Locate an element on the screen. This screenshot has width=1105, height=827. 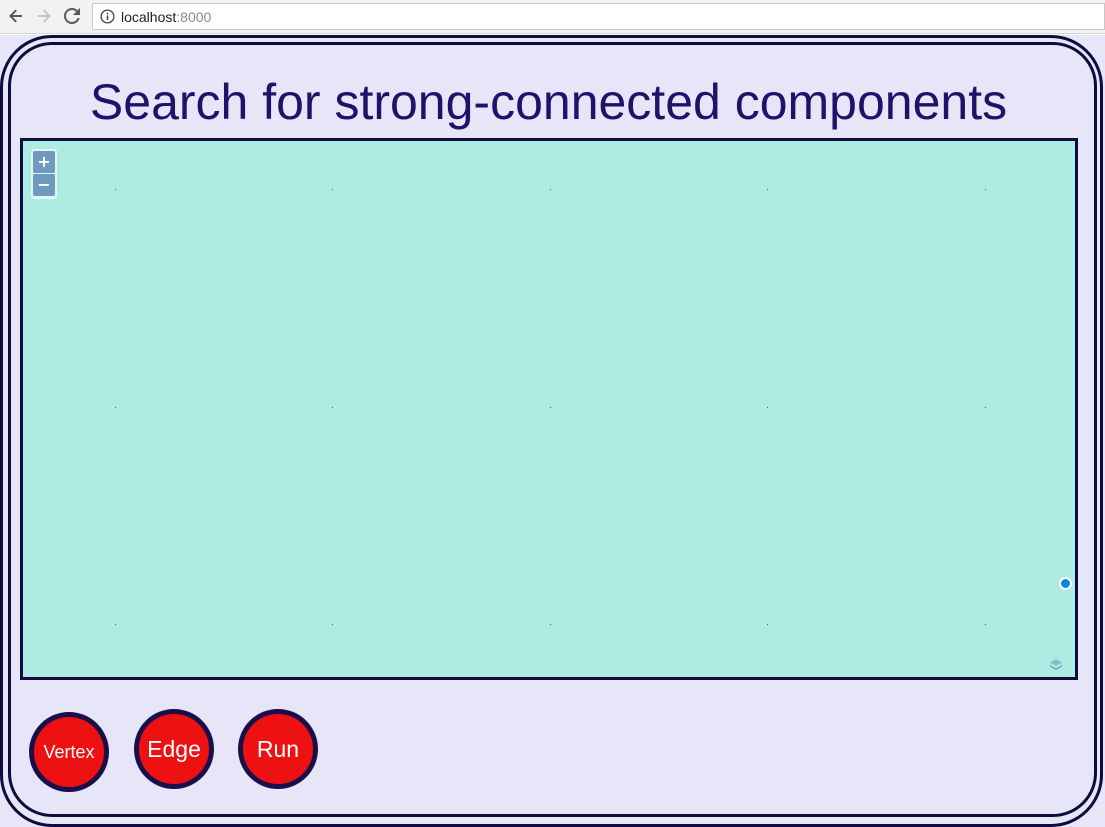
reload-icon is located at coordinates (72, 16).